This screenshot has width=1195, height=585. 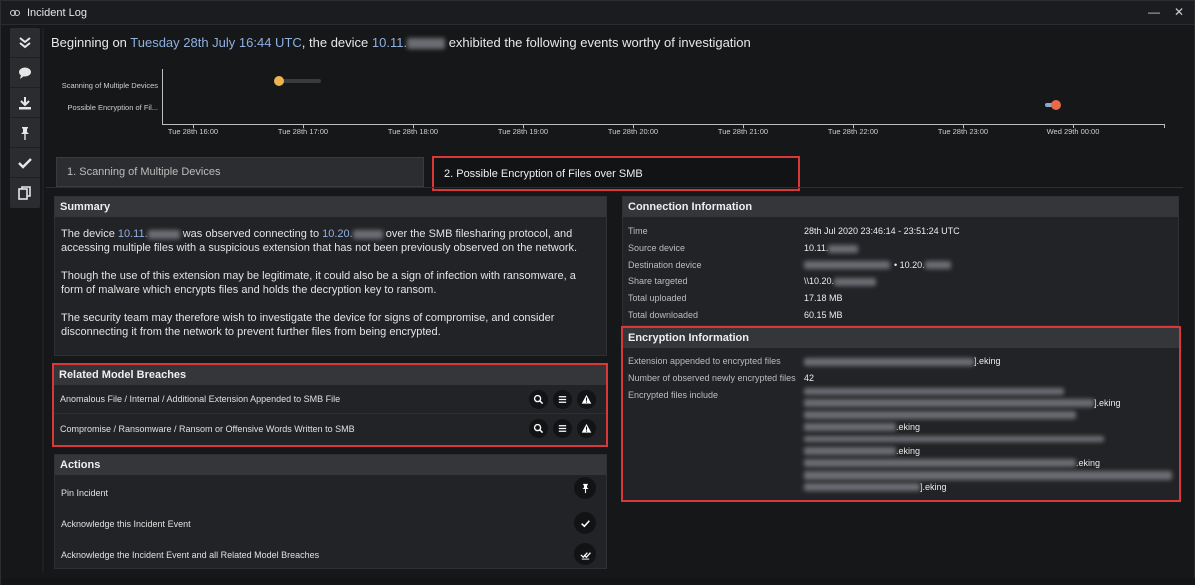 I want to click on timeline-y-axis, so click(x=162, y=97).